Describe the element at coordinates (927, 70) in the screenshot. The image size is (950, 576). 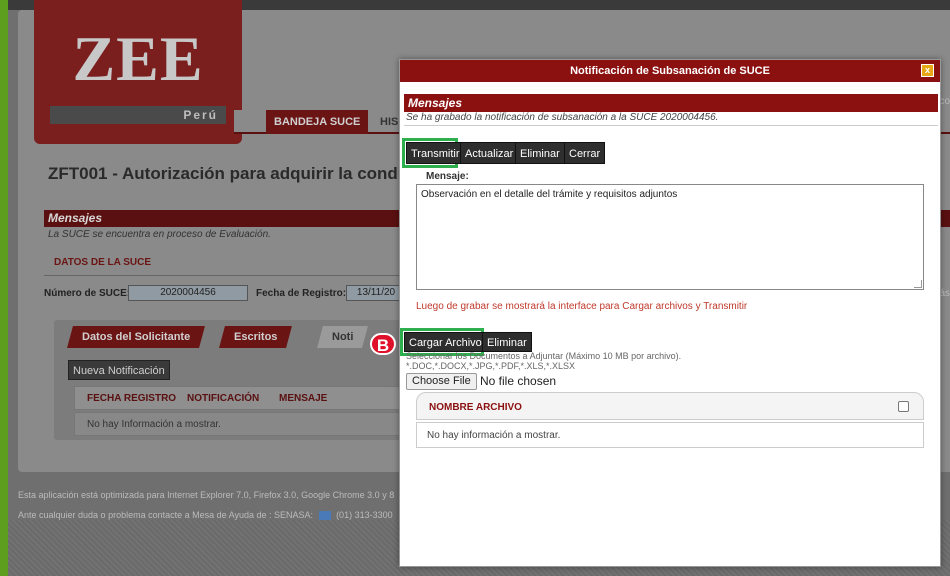
I see `close-icon: x` at that location.